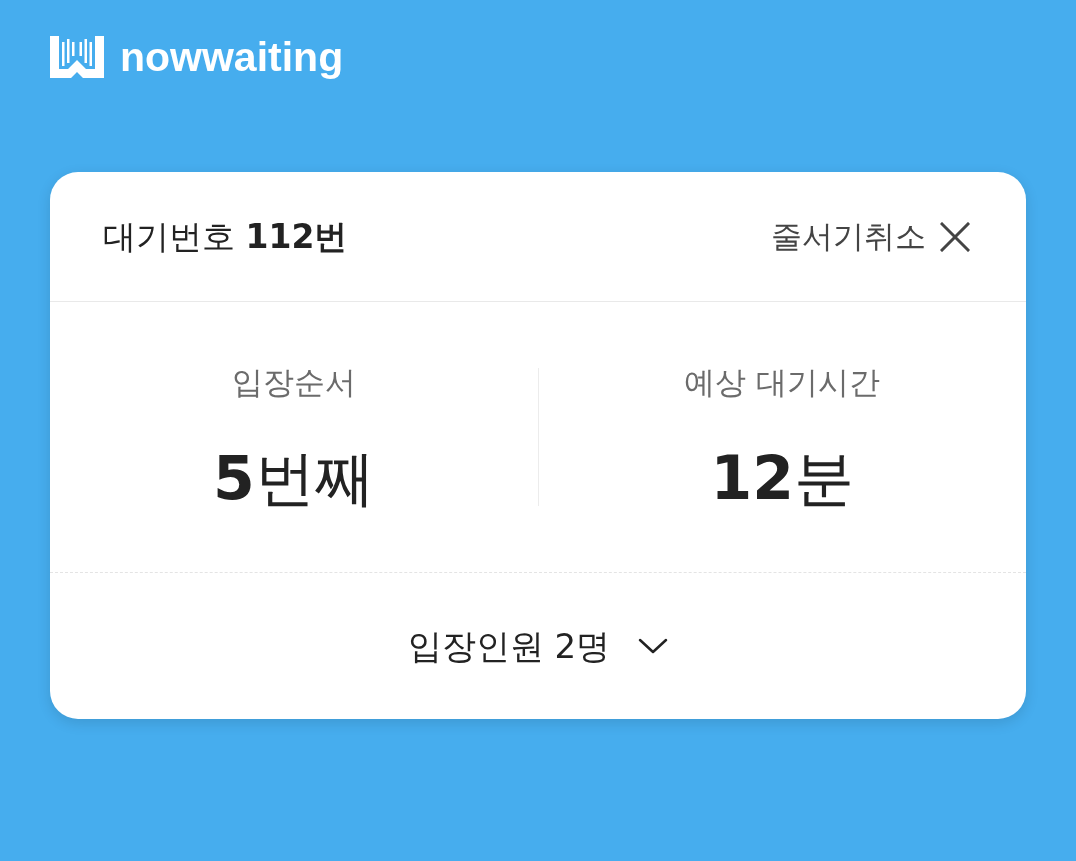 This screenshot has height=861, width=1076. Describe the element at coordinates (225, 236) in the screenshot. I see `ticket-number: 대기번호 112번` at that location.